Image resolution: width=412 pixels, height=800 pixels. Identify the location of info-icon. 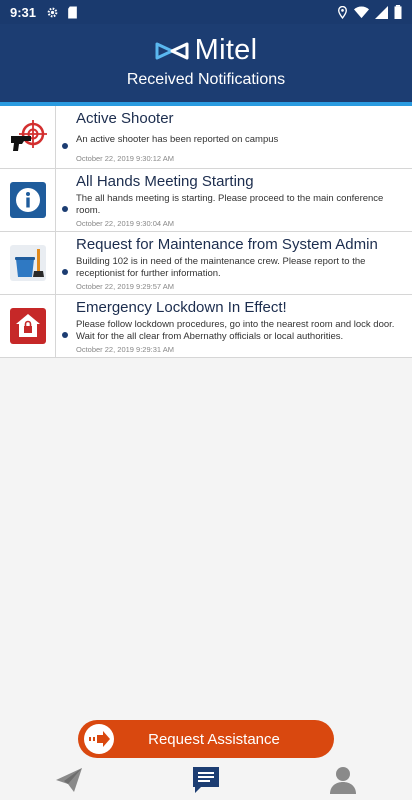
(27, 200).